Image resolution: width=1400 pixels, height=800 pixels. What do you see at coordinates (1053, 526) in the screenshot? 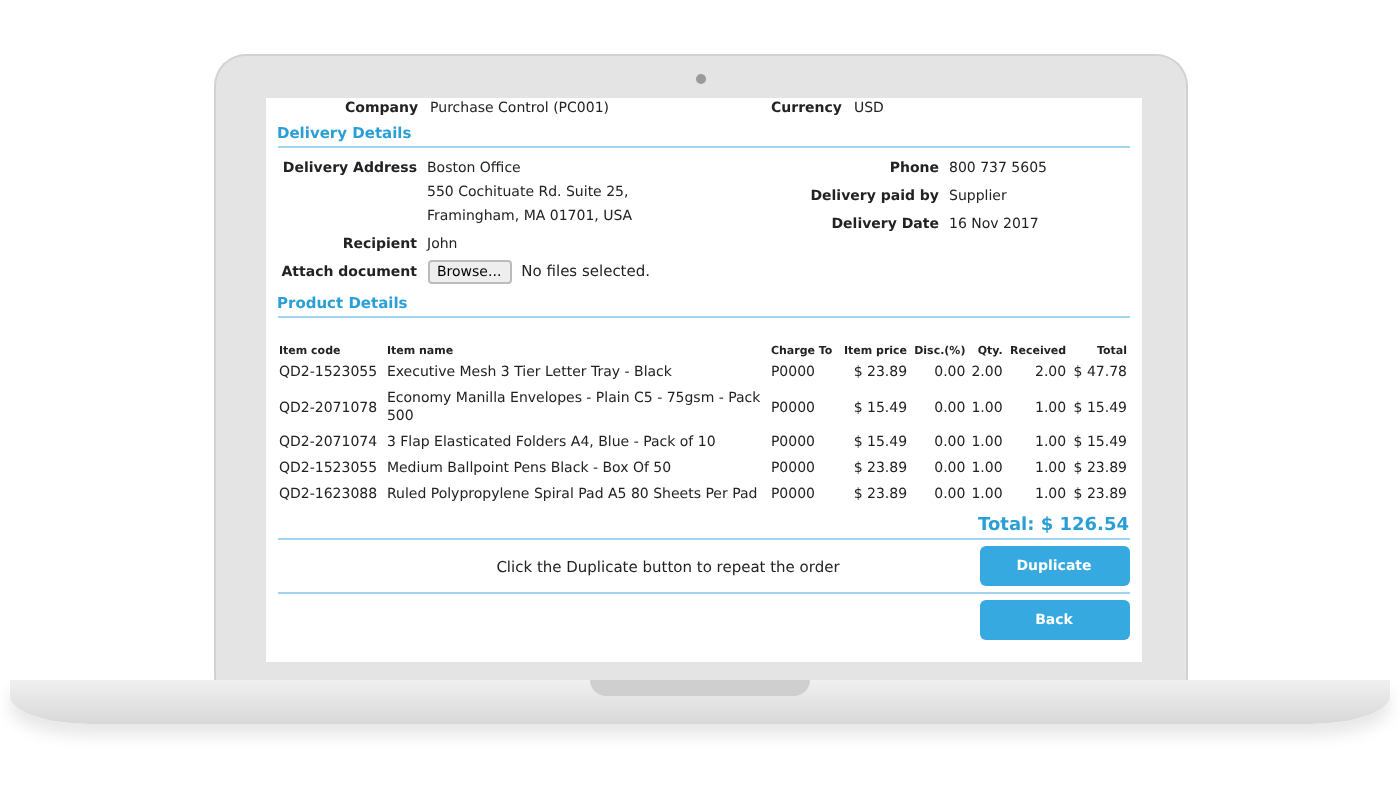
I see `order-total: Total: $ 126.54` at bounding box center [1053, 526].